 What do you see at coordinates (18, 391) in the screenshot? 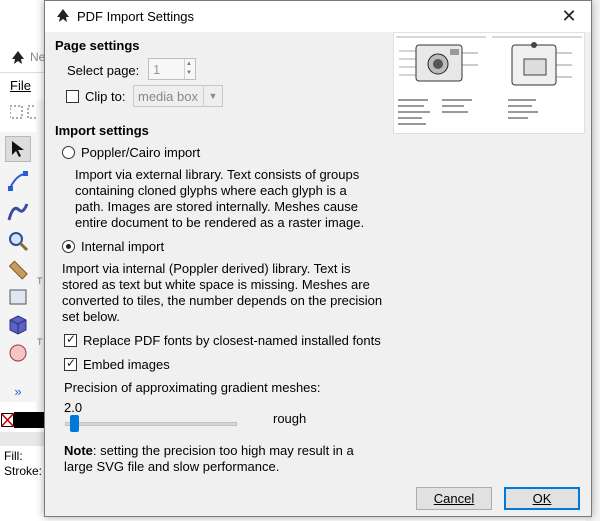
I see `more-tools-icon: »` at bounding box center [18, 391].